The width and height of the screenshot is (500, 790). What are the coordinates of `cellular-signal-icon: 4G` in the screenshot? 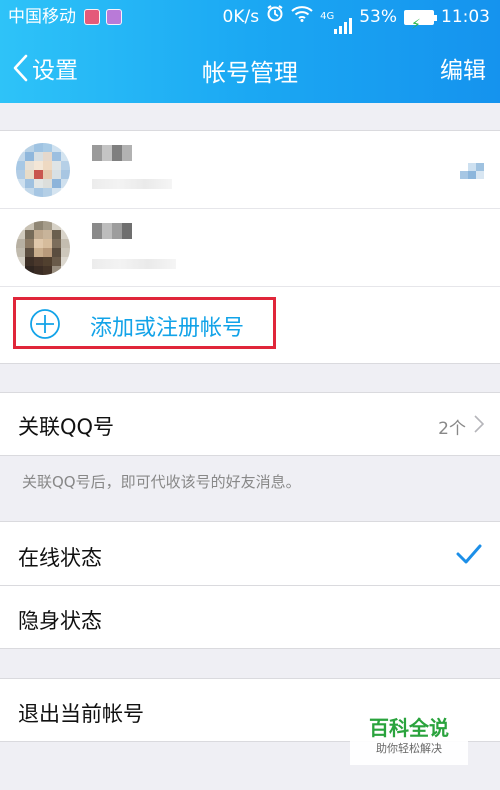 It's located at (336, 17).